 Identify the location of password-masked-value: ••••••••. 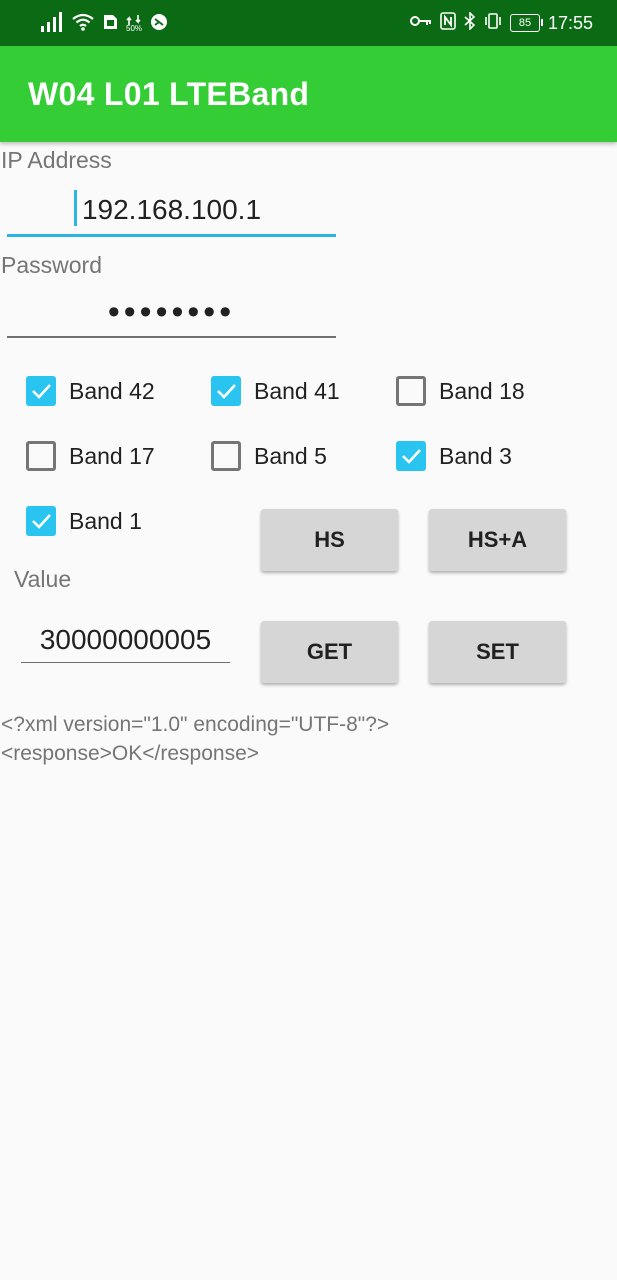
(171, 312).